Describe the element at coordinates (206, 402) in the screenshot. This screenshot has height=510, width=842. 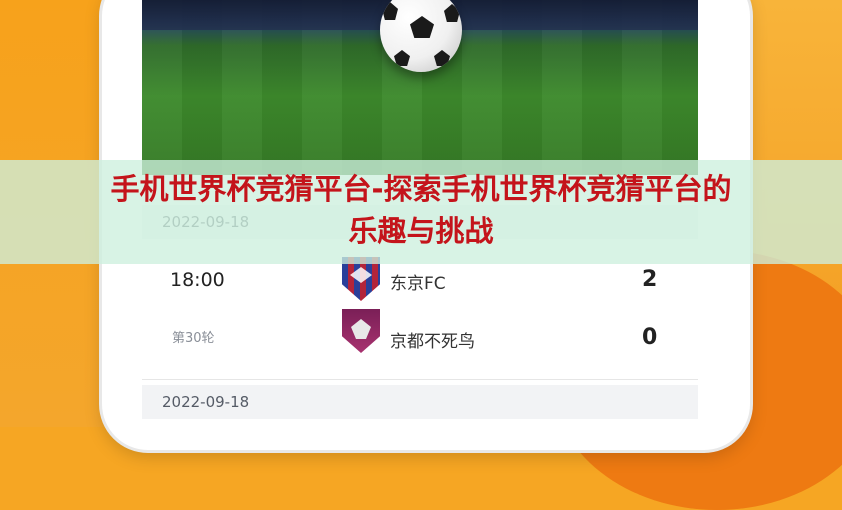
I see `date-label: 2022-09-18` at that location.